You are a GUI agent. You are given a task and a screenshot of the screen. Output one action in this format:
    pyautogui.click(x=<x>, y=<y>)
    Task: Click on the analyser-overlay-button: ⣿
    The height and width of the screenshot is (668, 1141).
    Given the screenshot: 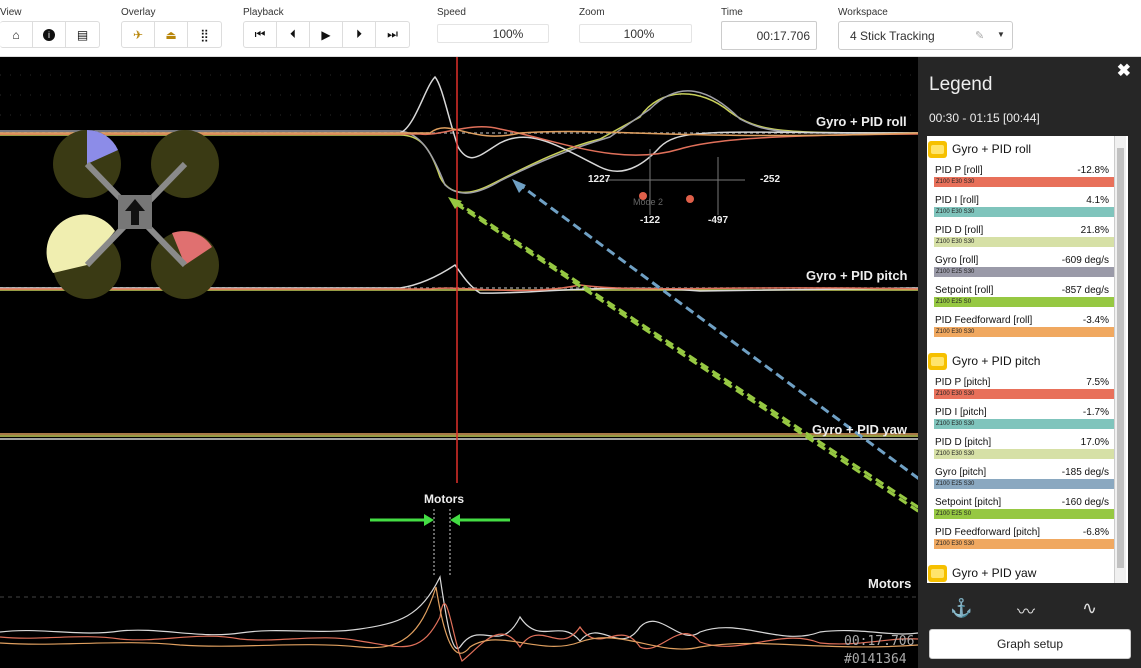 What is the action you would take?
    pyautogui.click(x=204, y=34)
    